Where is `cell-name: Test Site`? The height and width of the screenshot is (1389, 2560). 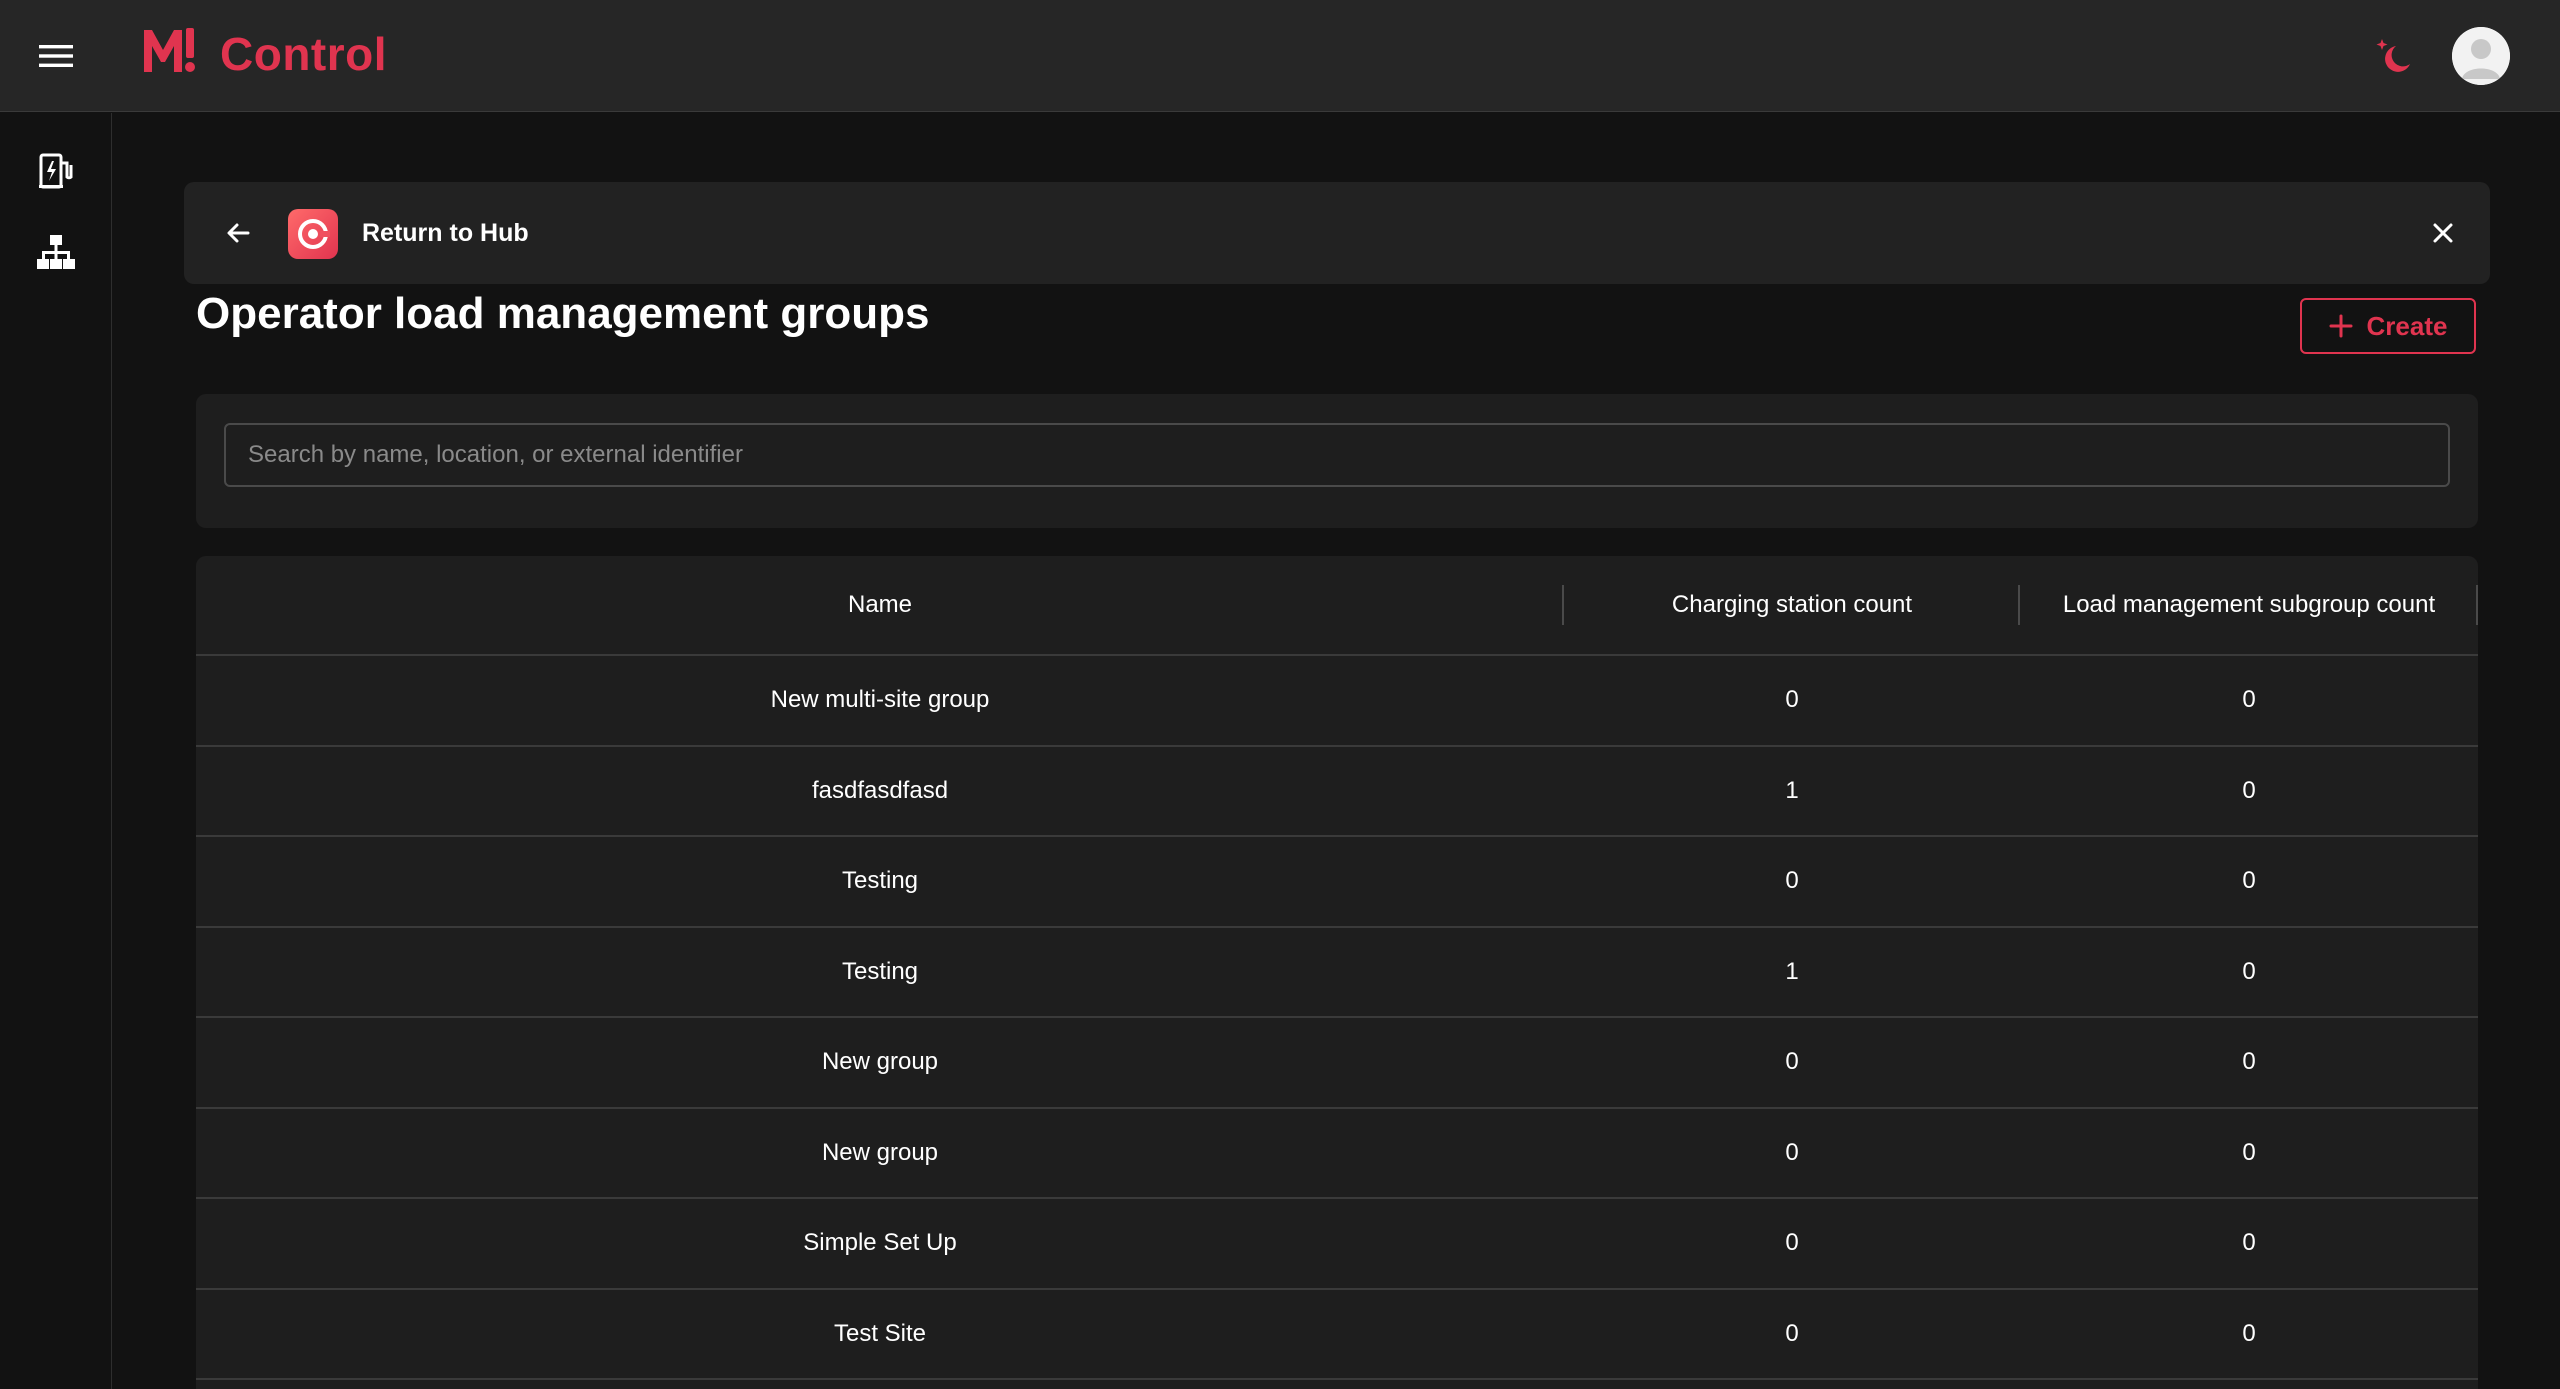
cell-name: Test Site is located at coordinates (880, 1333).